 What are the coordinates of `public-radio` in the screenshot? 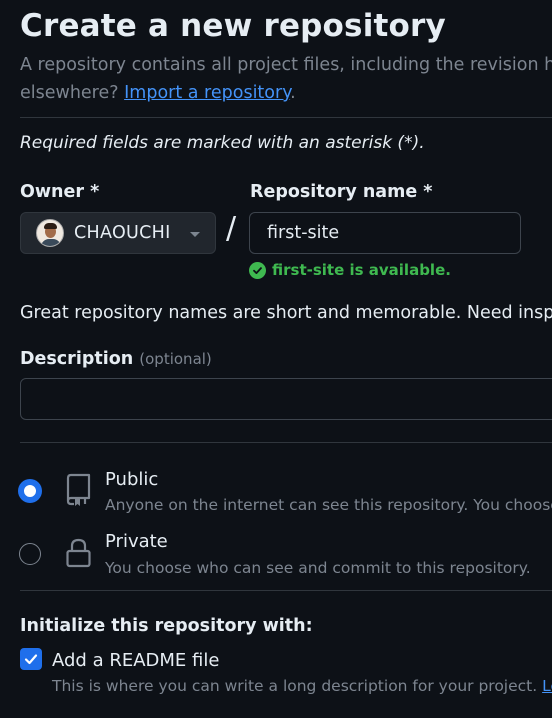 It's located at (30, 491).